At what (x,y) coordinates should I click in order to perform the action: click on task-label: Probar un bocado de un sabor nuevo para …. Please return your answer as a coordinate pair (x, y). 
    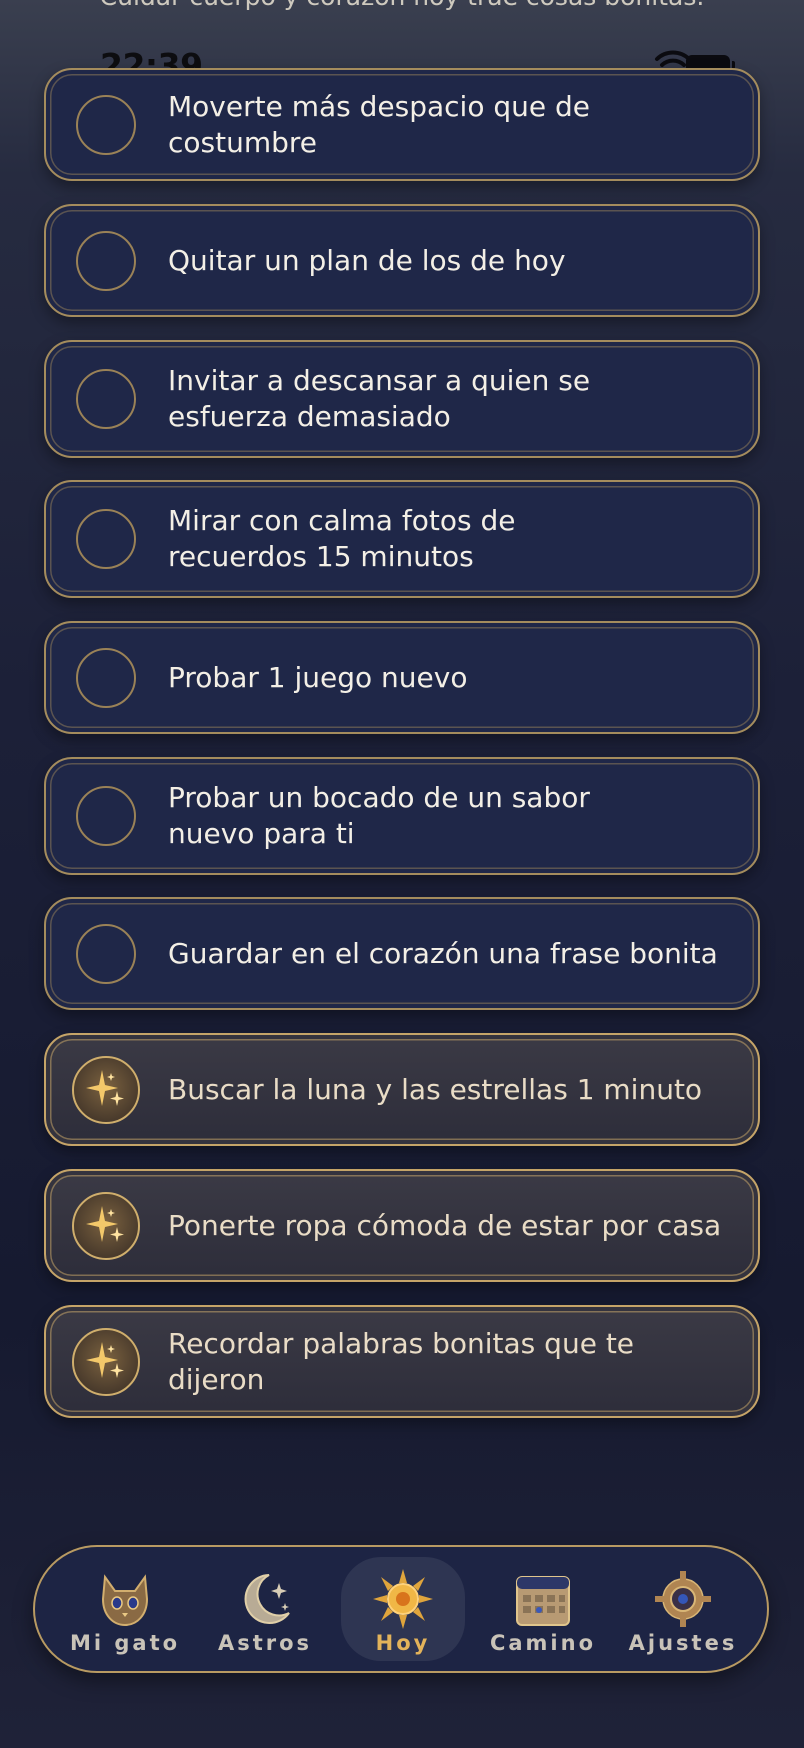
    Looking at the image, I should click on (379, 815).